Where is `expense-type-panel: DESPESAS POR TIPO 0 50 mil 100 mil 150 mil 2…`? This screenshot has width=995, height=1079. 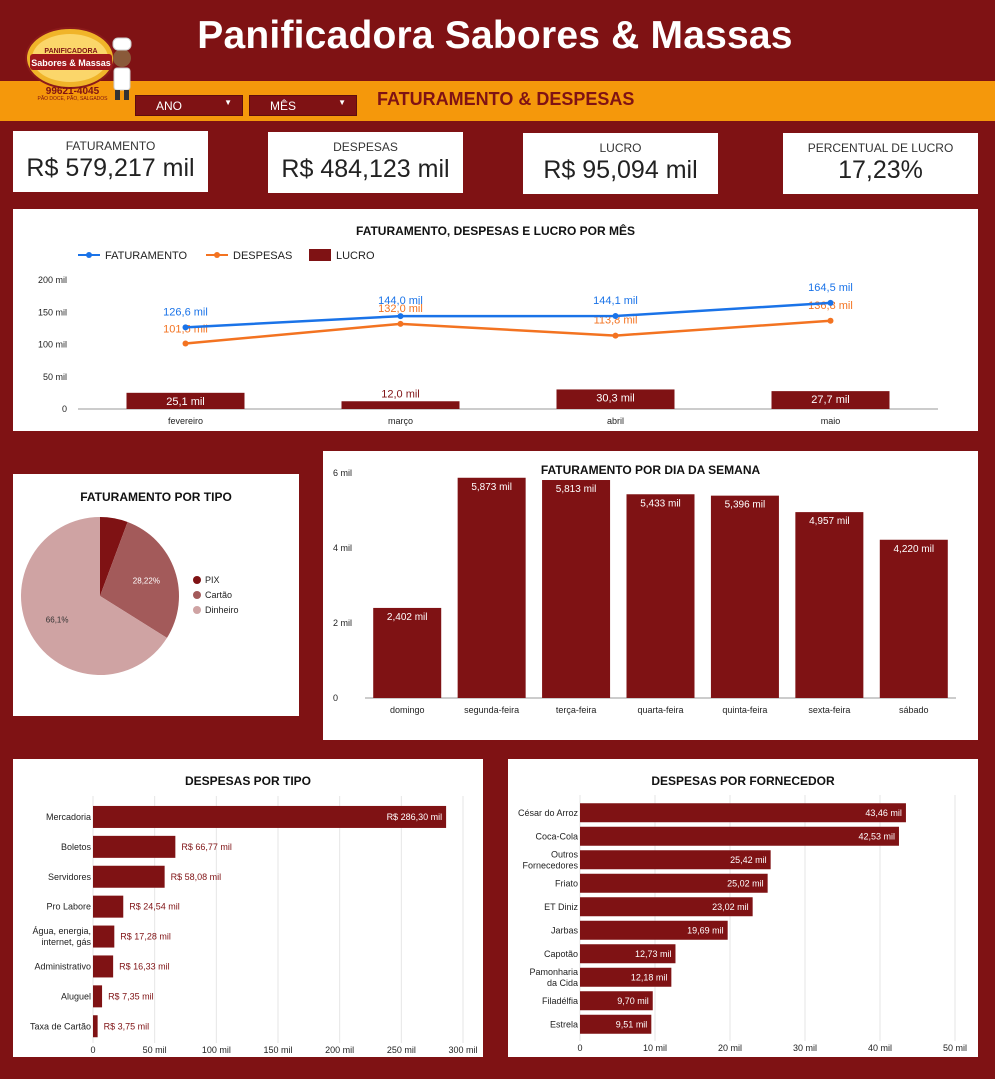 expense-type-panel: DESPESAS POR TIPO 0 50 mil 100 mil 150 mil 2… is located at coordinates (248, 908).